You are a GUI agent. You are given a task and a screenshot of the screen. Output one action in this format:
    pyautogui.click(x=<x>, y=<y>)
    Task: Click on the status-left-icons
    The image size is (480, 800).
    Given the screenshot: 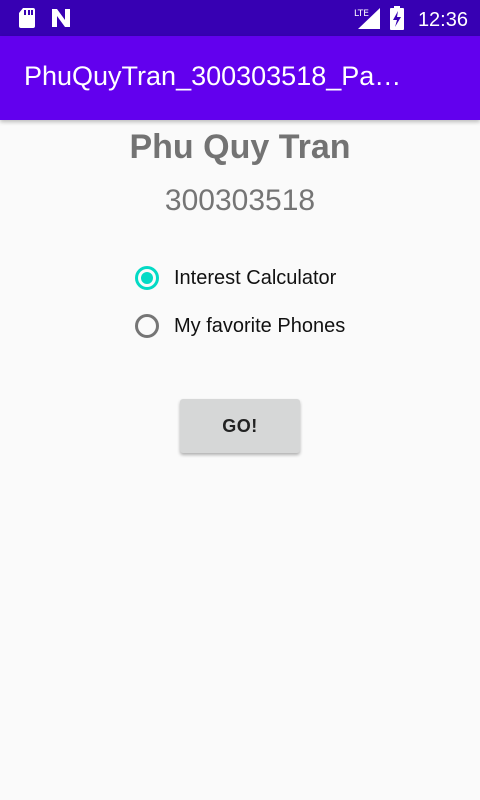 What is the action you would take?
    pyautogui.click(x=45, y=20)
    